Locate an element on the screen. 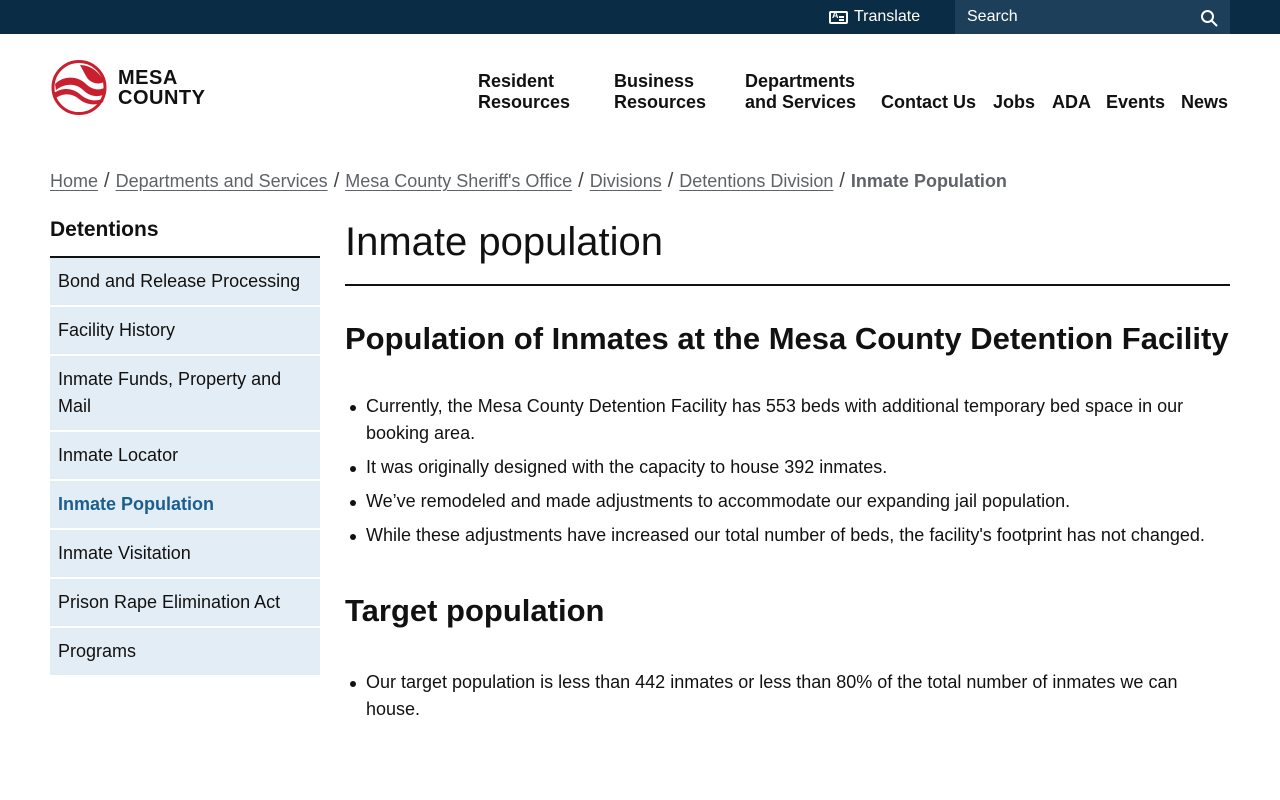 The width and height of the screenshot is (1280, 800). nav-business-resources: Business Resources is located at coordinates (660, 92).